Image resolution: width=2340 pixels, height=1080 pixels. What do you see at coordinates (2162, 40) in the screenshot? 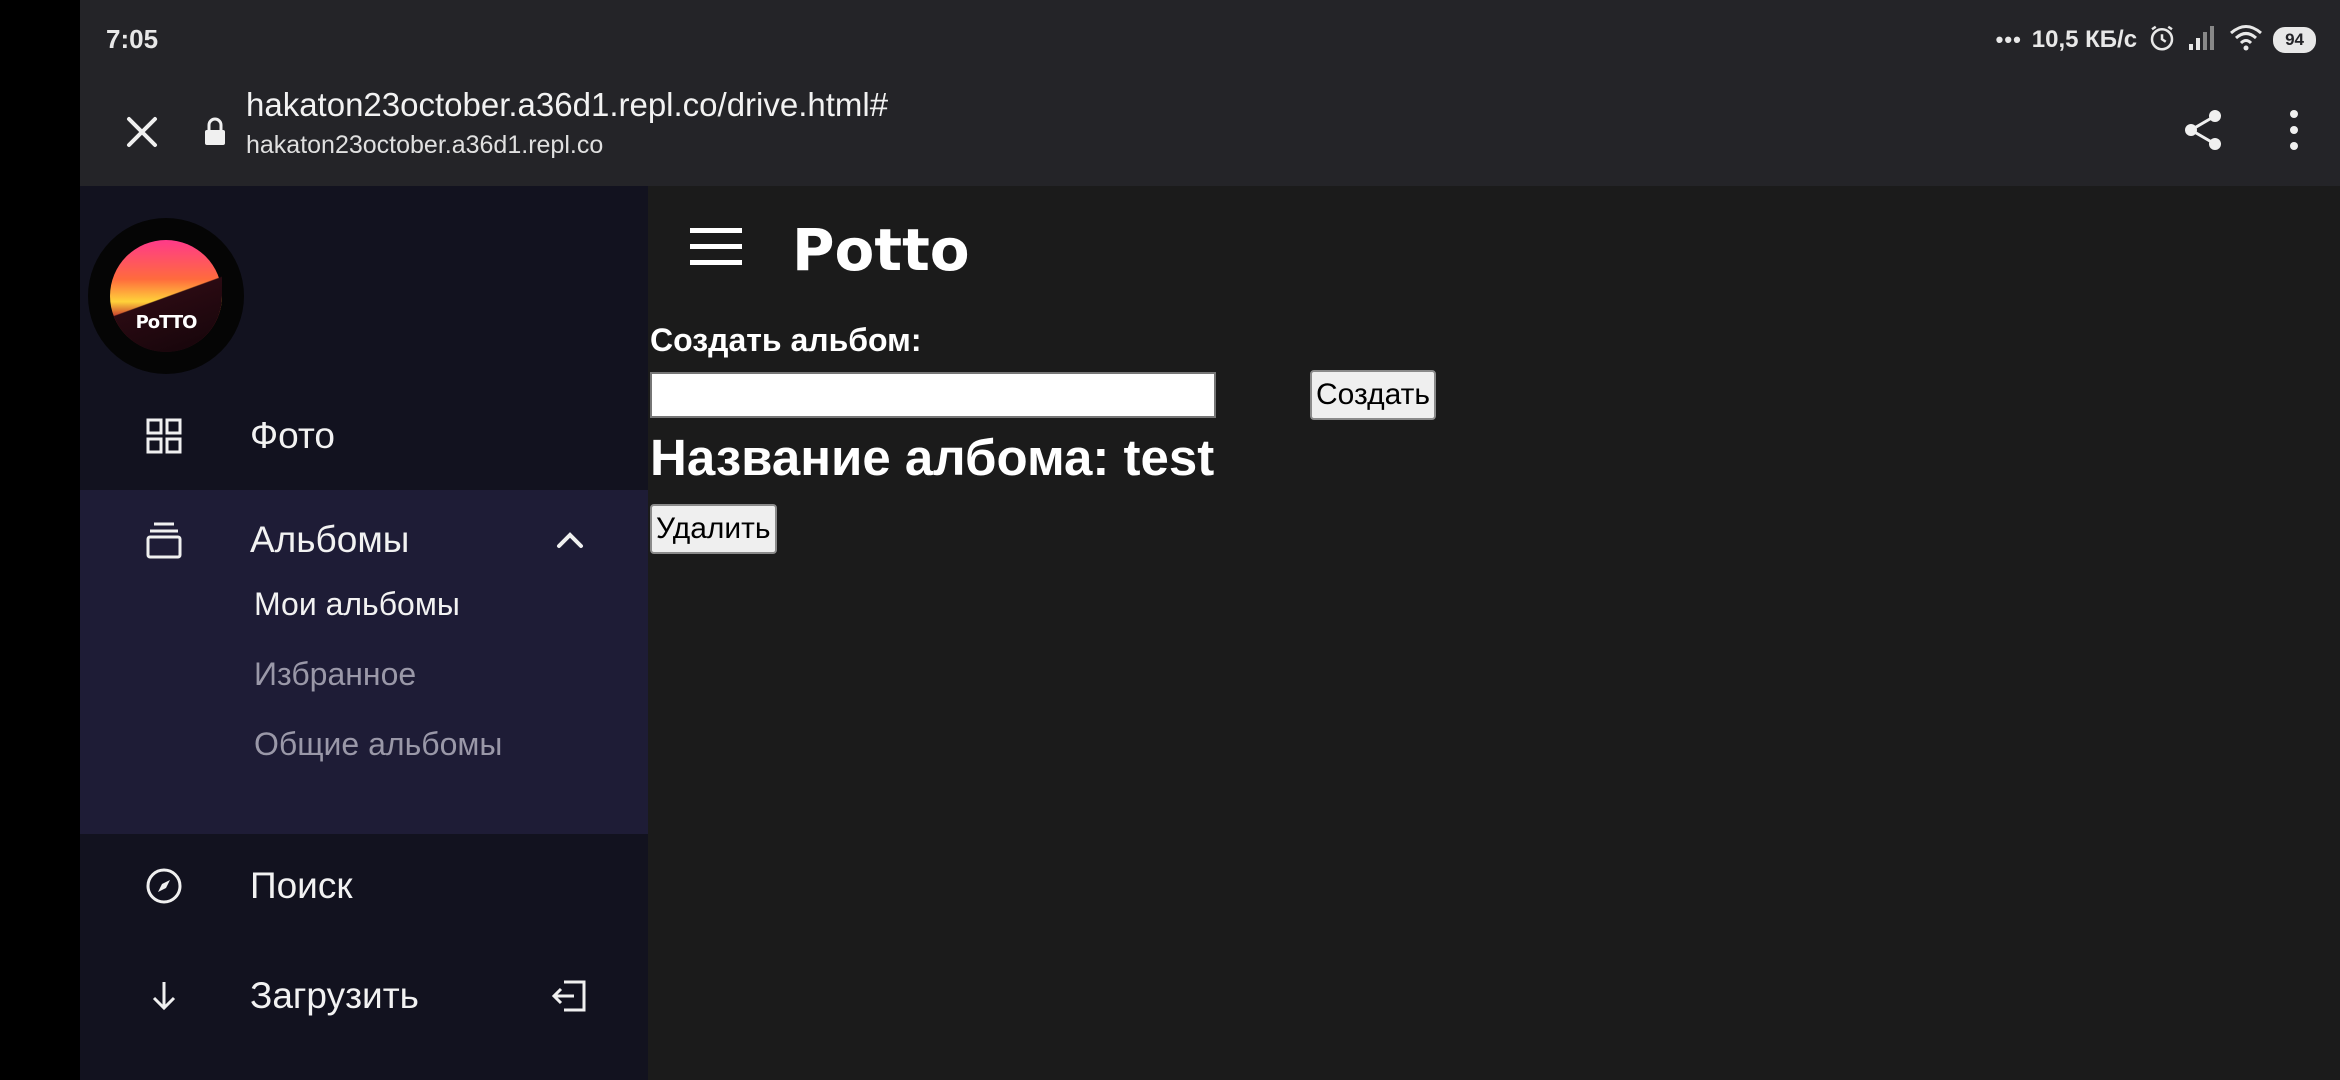
I see `alarm-icon` at bounding box center [2162, 40].